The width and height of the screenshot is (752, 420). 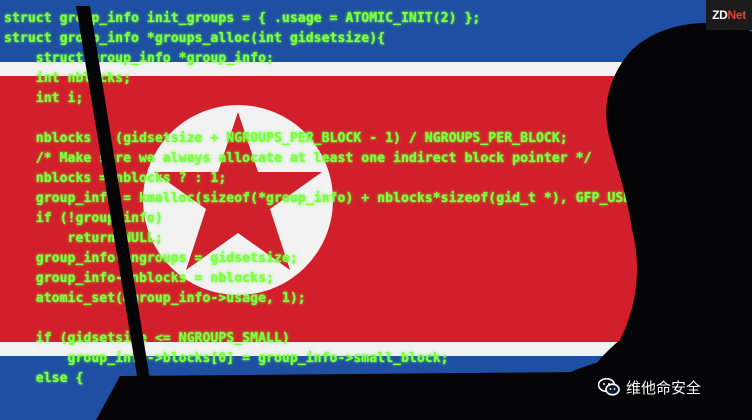 I want to click on laptop-screen-silhouette, so click(x=113, y=194).